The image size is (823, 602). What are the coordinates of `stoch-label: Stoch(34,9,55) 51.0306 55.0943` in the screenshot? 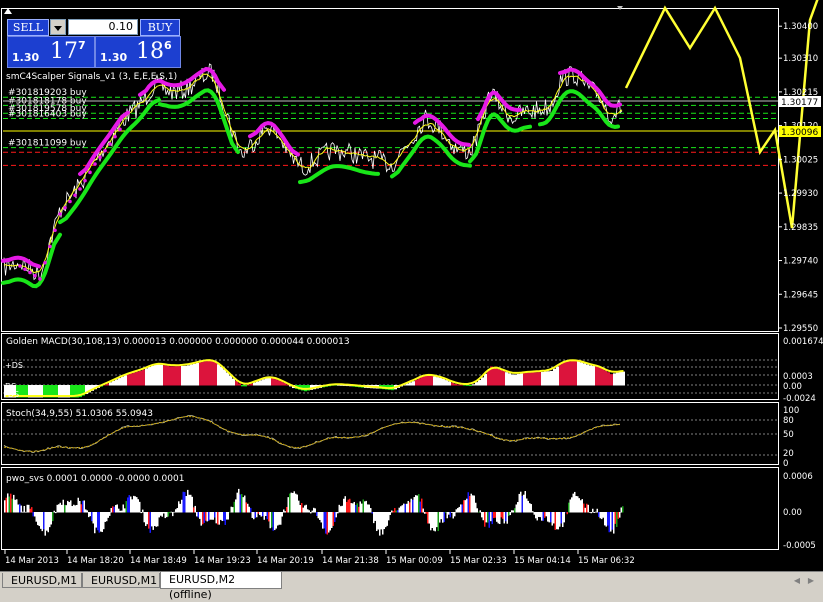 It's located at (79, 414).